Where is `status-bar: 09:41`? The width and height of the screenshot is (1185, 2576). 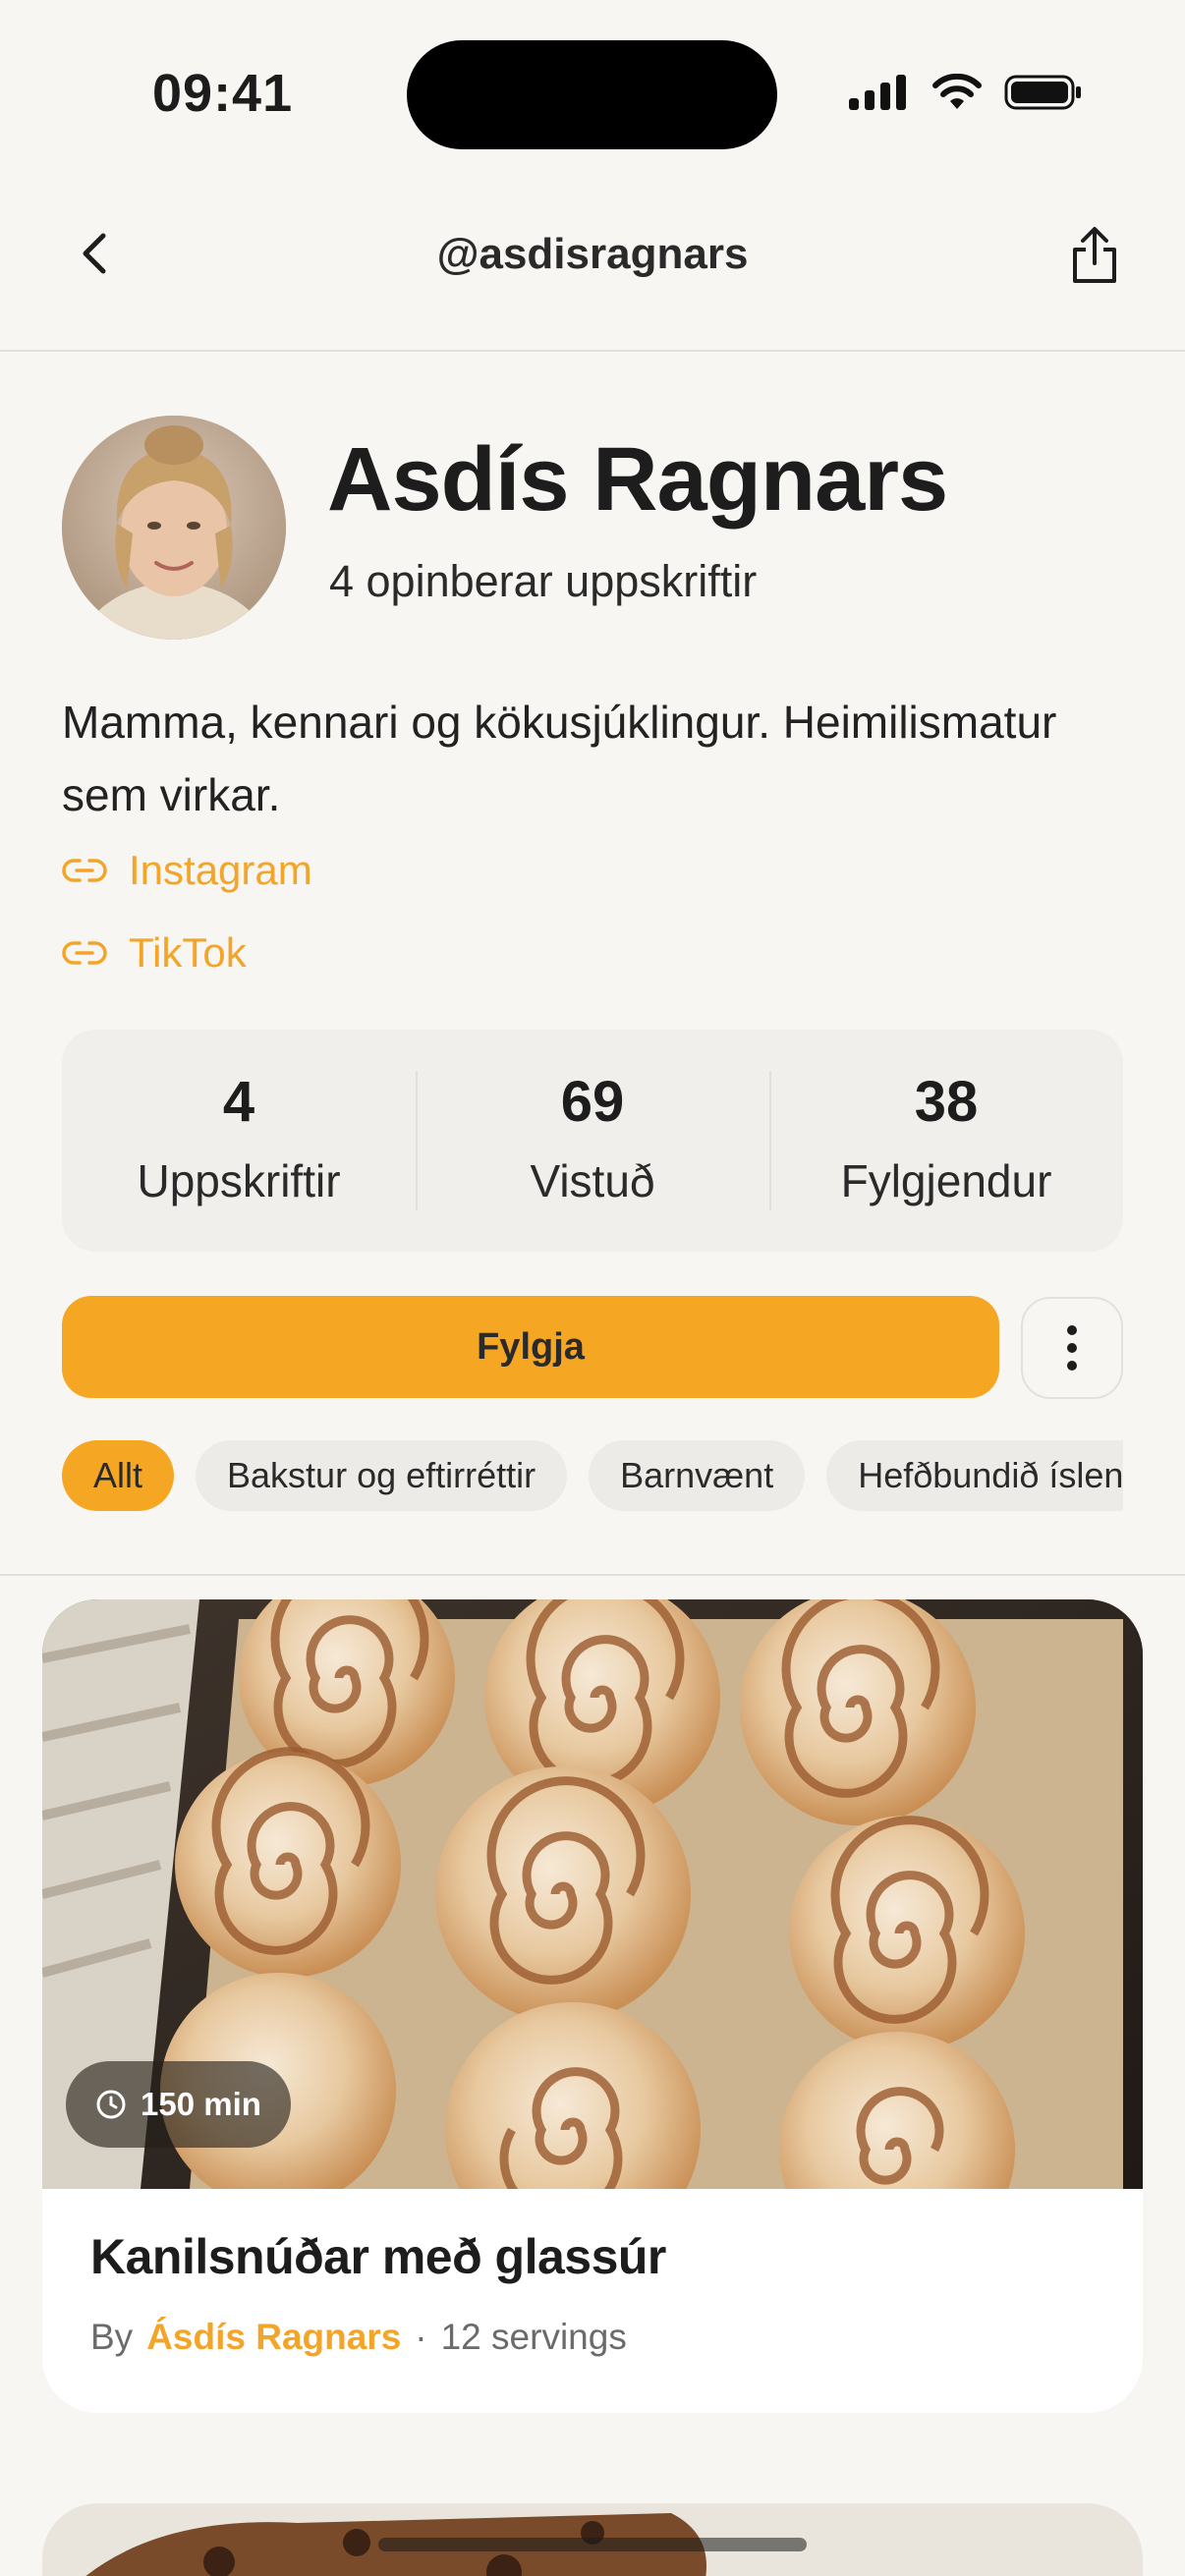
status-bar: 09:41 is located at coordinates (592, 88).